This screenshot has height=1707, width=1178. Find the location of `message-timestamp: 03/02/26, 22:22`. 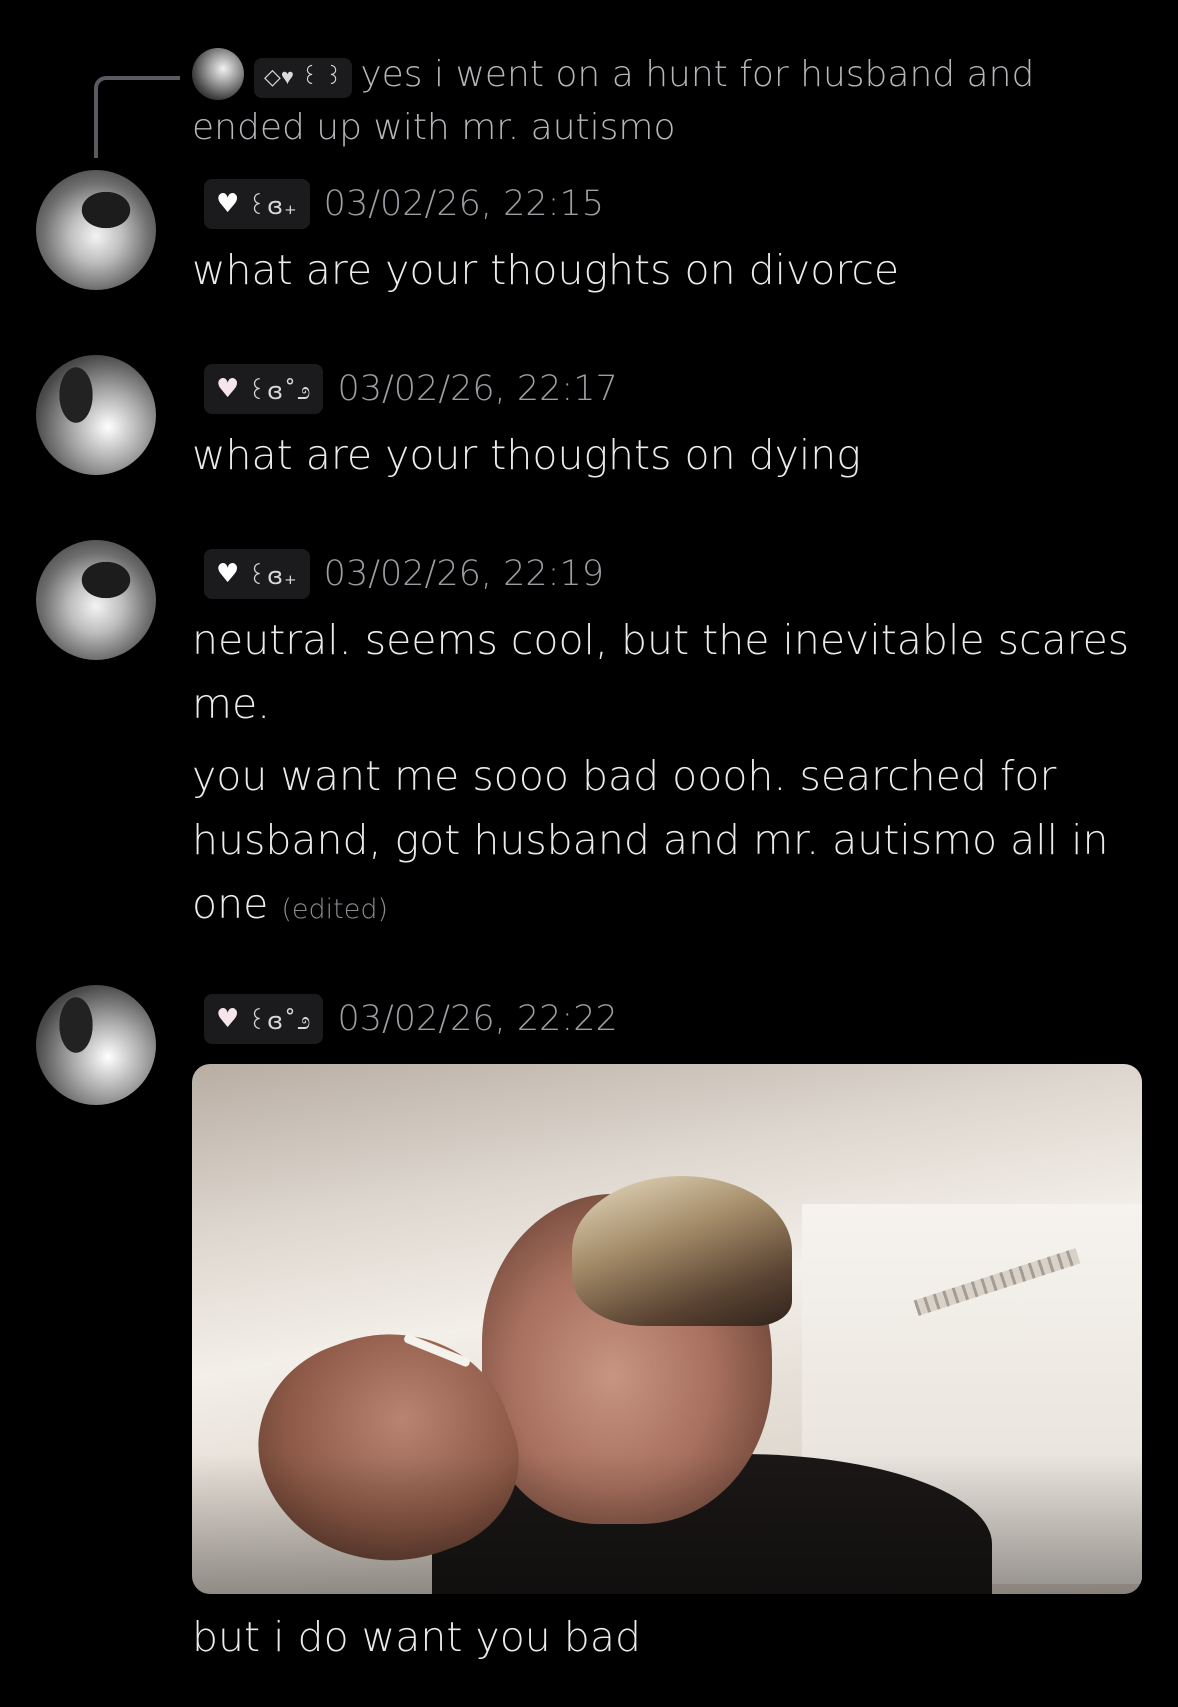

message-timestamp: 03/02/26, 22:22 is located at coordinates (477, 1019).